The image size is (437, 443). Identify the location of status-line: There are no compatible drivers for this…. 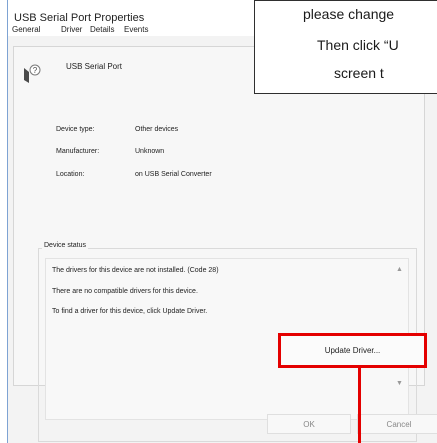
(125, 291).